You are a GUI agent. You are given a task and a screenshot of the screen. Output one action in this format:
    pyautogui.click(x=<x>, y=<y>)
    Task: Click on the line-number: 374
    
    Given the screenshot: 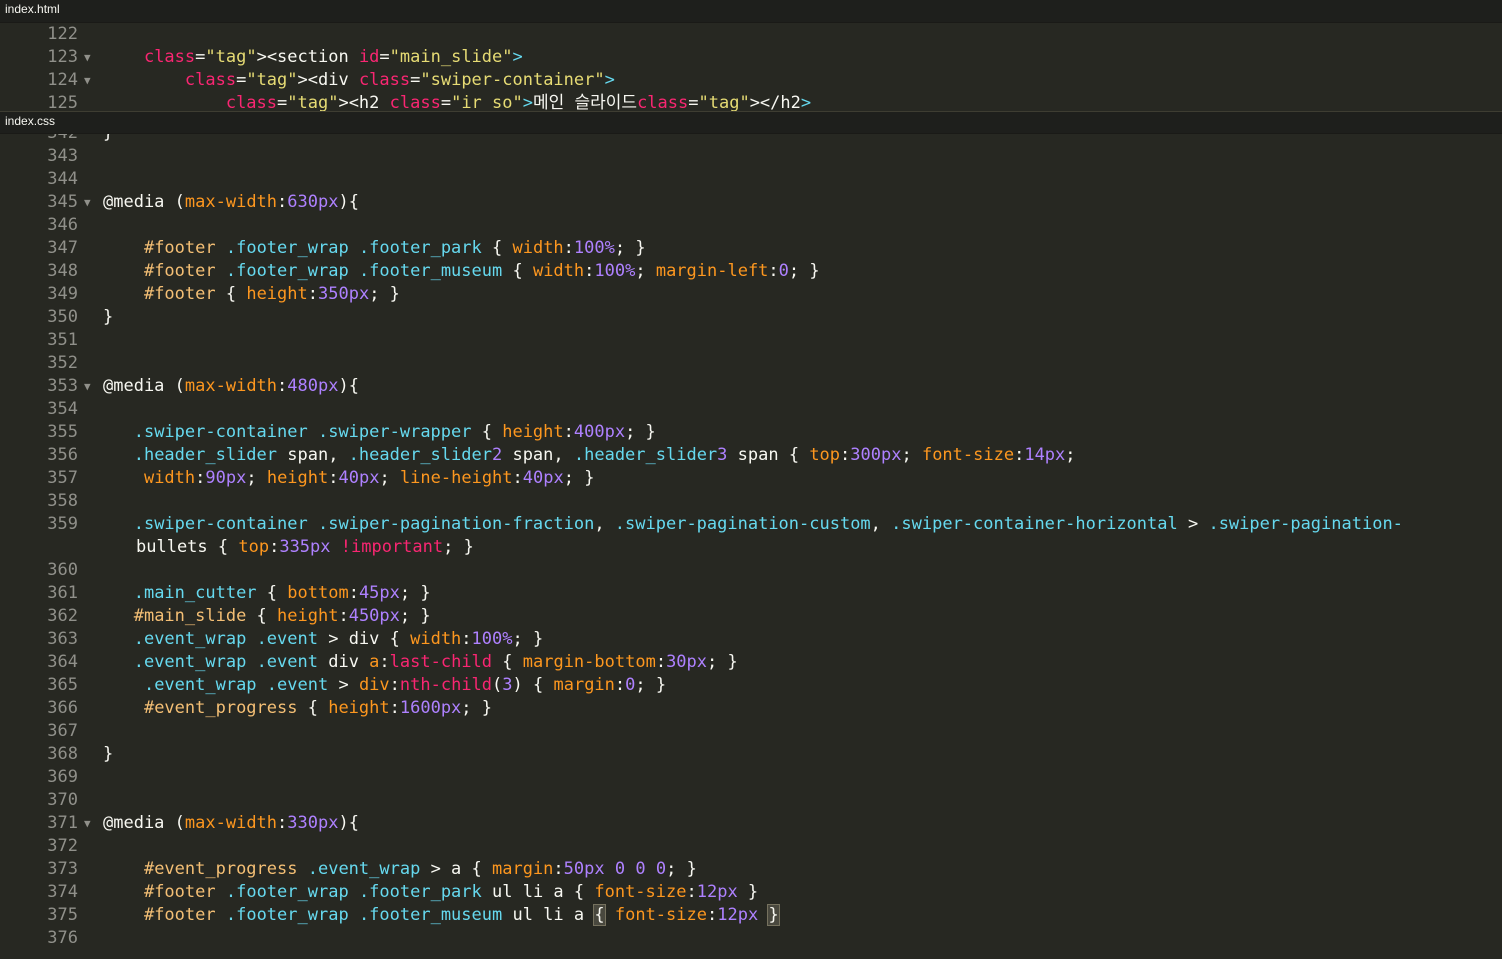 What is the action you would take?
    pyautogui.click(x=62, y=892)
    